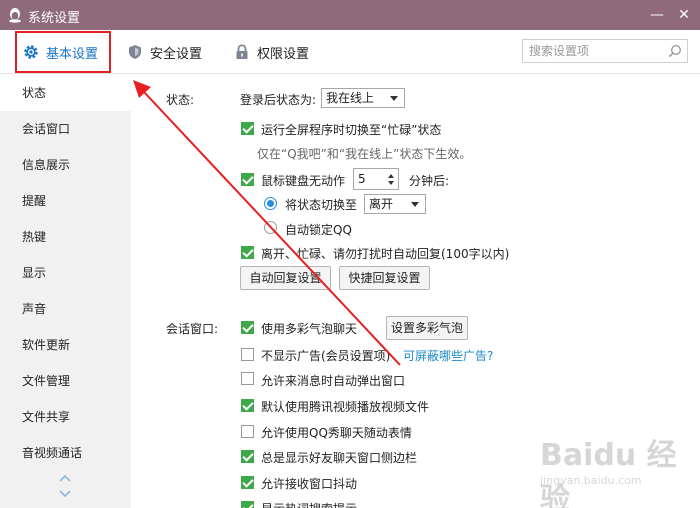 Image resolution: width=700 pixels, height=508 pixels. What do you see at coordinates (65, 478) in the screenshot?
I see `chevron-up-icon` at bounding box center [65, 478].